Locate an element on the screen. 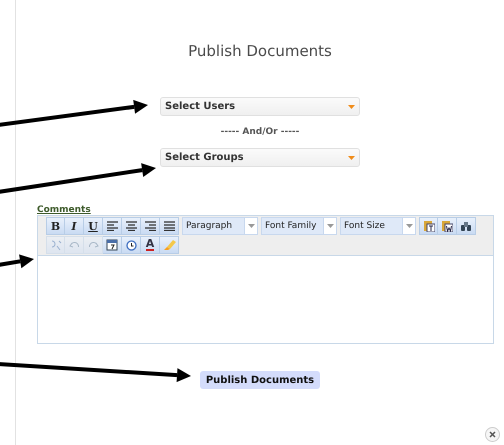  redo-icon is located at coordinates (93, 245).